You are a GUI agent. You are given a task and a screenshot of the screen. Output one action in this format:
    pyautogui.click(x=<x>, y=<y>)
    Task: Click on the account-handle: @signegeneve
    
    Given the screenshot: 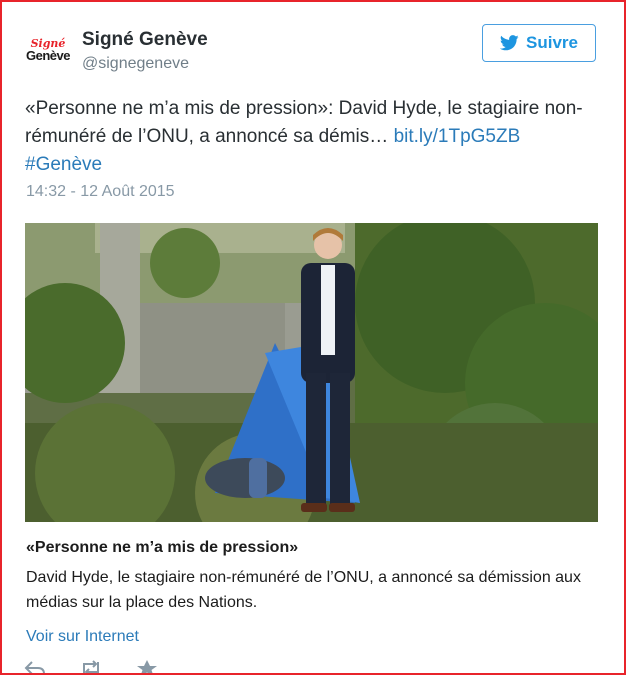 What is the action you would take?
    pyautogui.click(x=135, y=64)
    